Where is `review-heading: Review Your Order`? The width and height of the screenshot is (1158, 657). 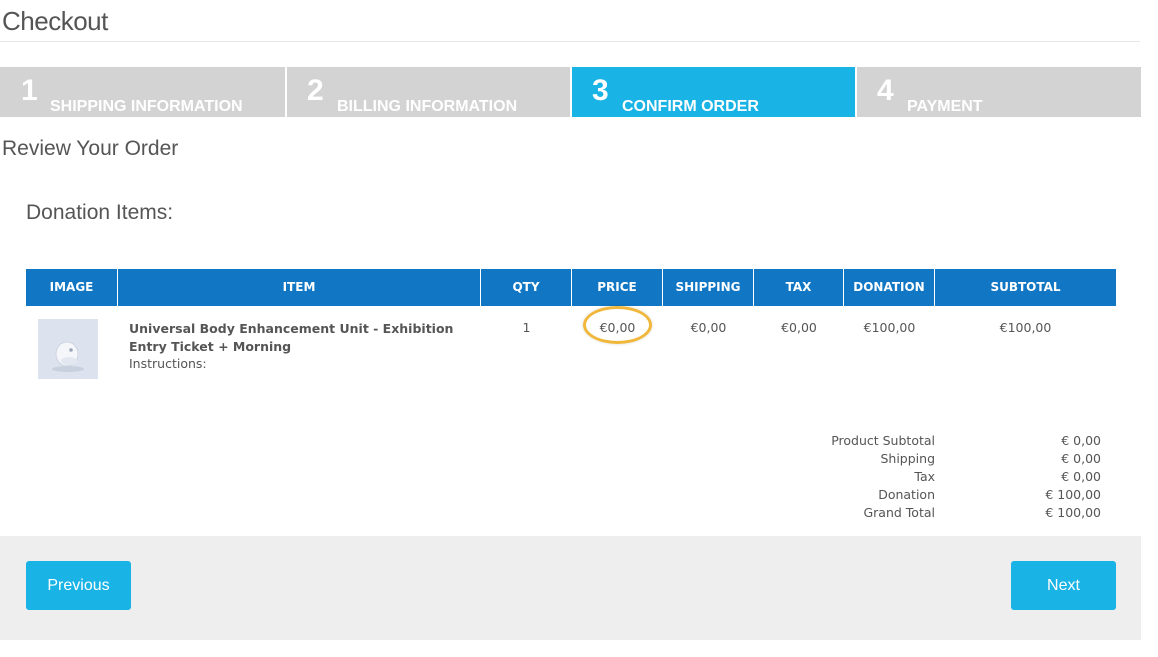 review-heading: Review Your Order is located at coordinates (90, 148).